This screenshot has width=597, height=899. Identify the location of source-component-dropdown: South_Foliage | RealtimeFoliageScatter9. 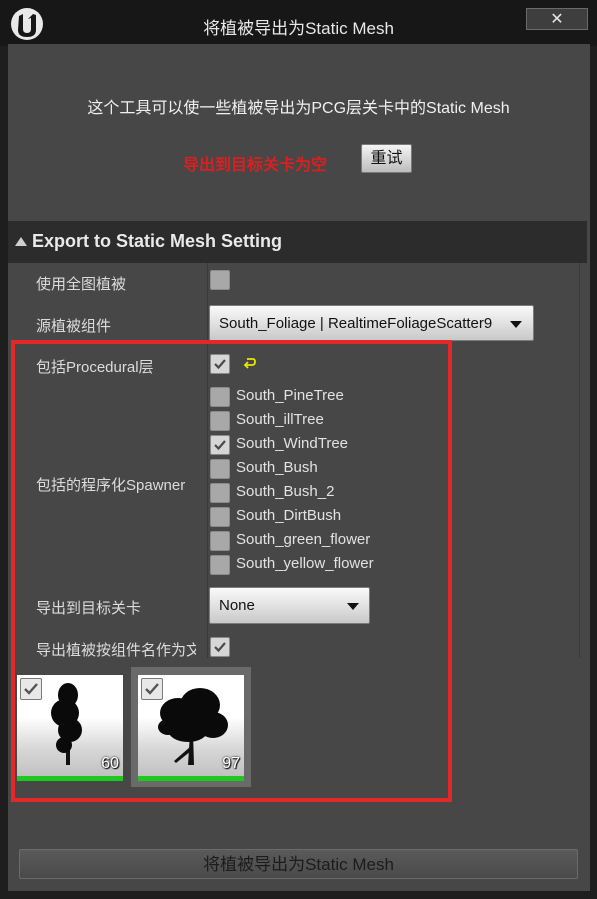
(371, 323).